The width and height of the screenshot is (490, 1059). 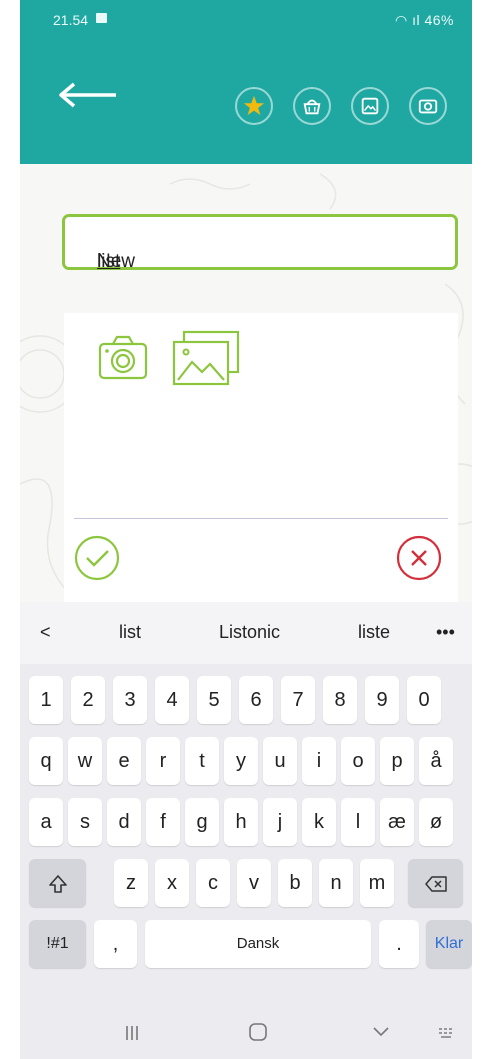 What do you see at coordinates (445, 632) in the screenshot?
I see `more-icon: •••` at bounding box center [445, 632].